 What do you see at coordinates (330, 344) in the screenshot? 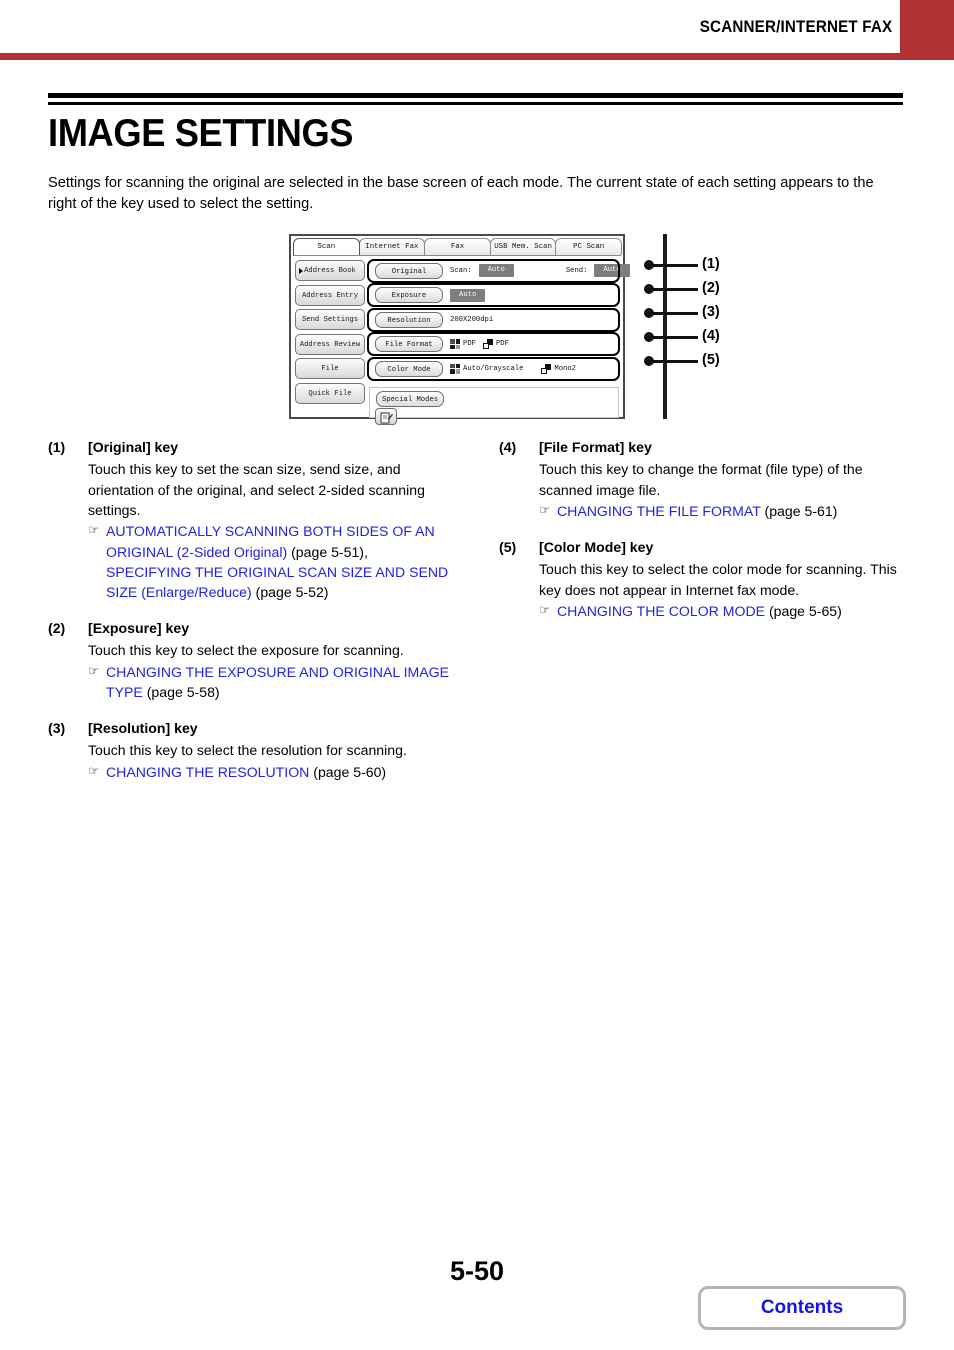
I see `side-key-address-review: Address Review` at bounding box center [330, 344].